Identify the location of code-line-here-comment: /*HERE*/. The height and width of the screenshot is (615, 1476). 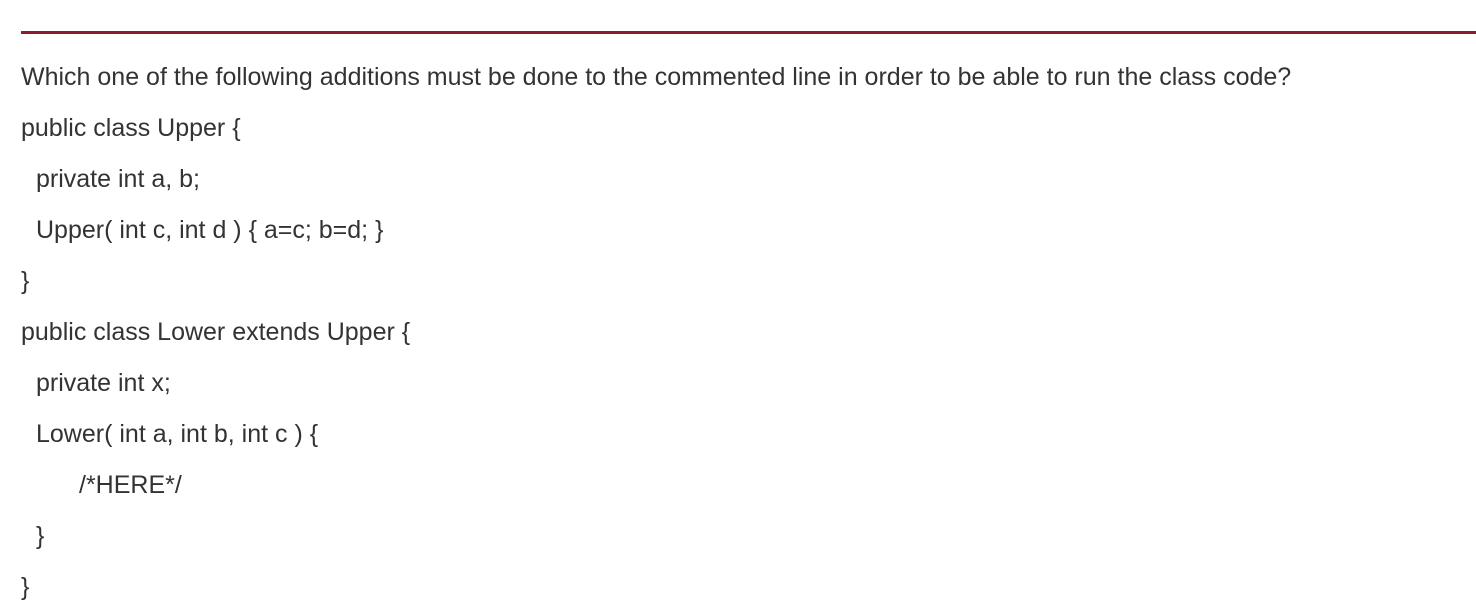
(130, 485).